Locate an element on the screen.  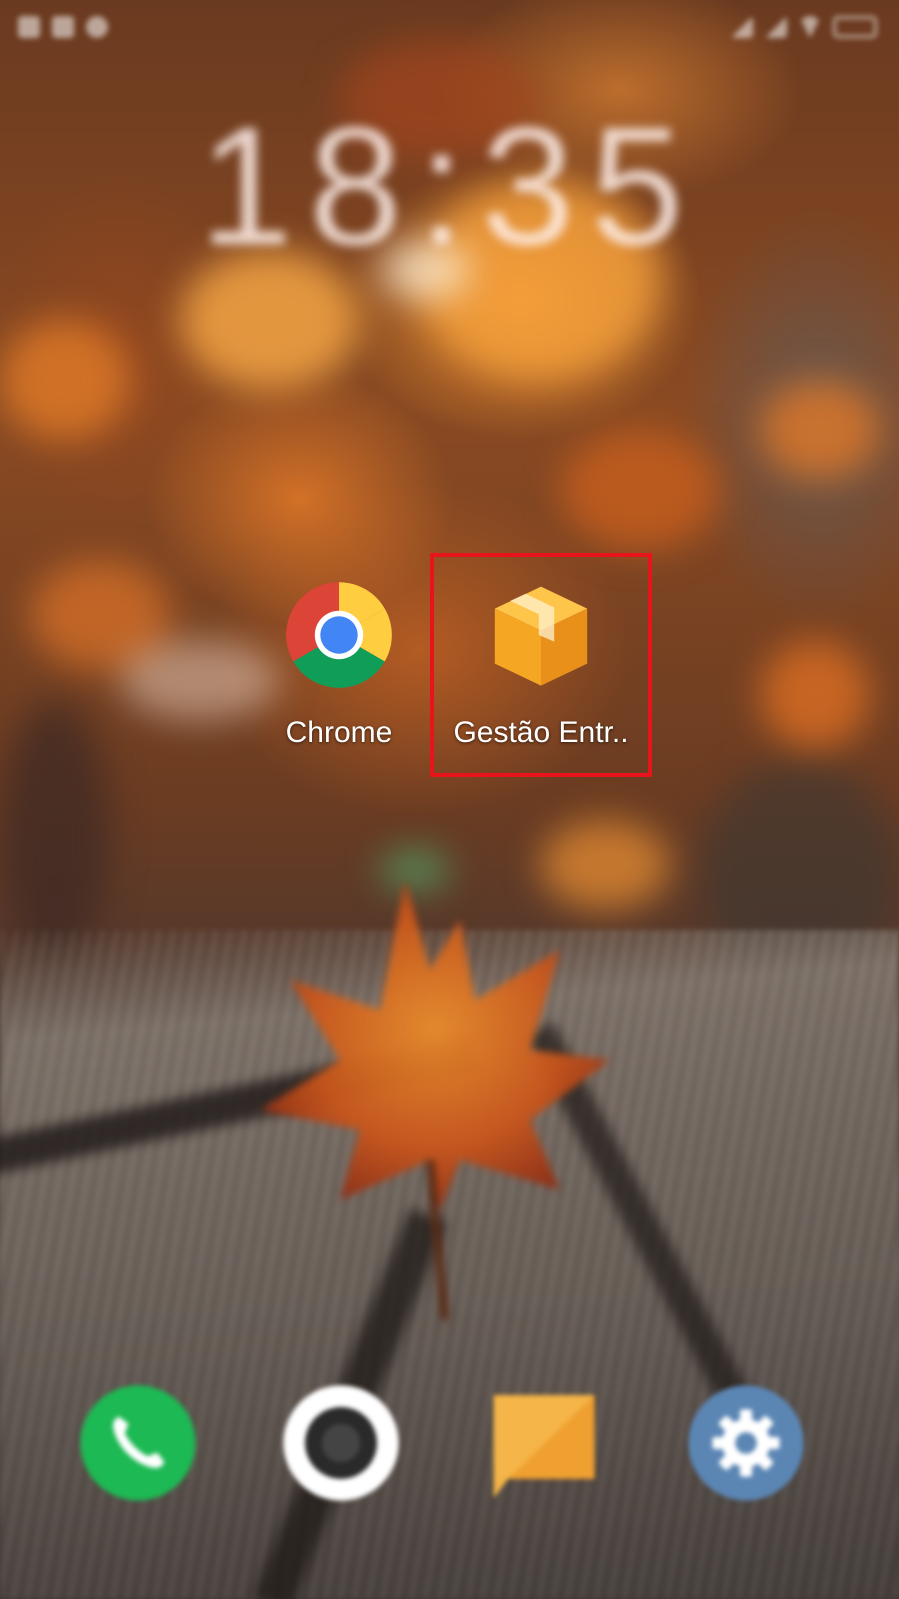
dock-settings-button is located at coordinates (746, 1443).